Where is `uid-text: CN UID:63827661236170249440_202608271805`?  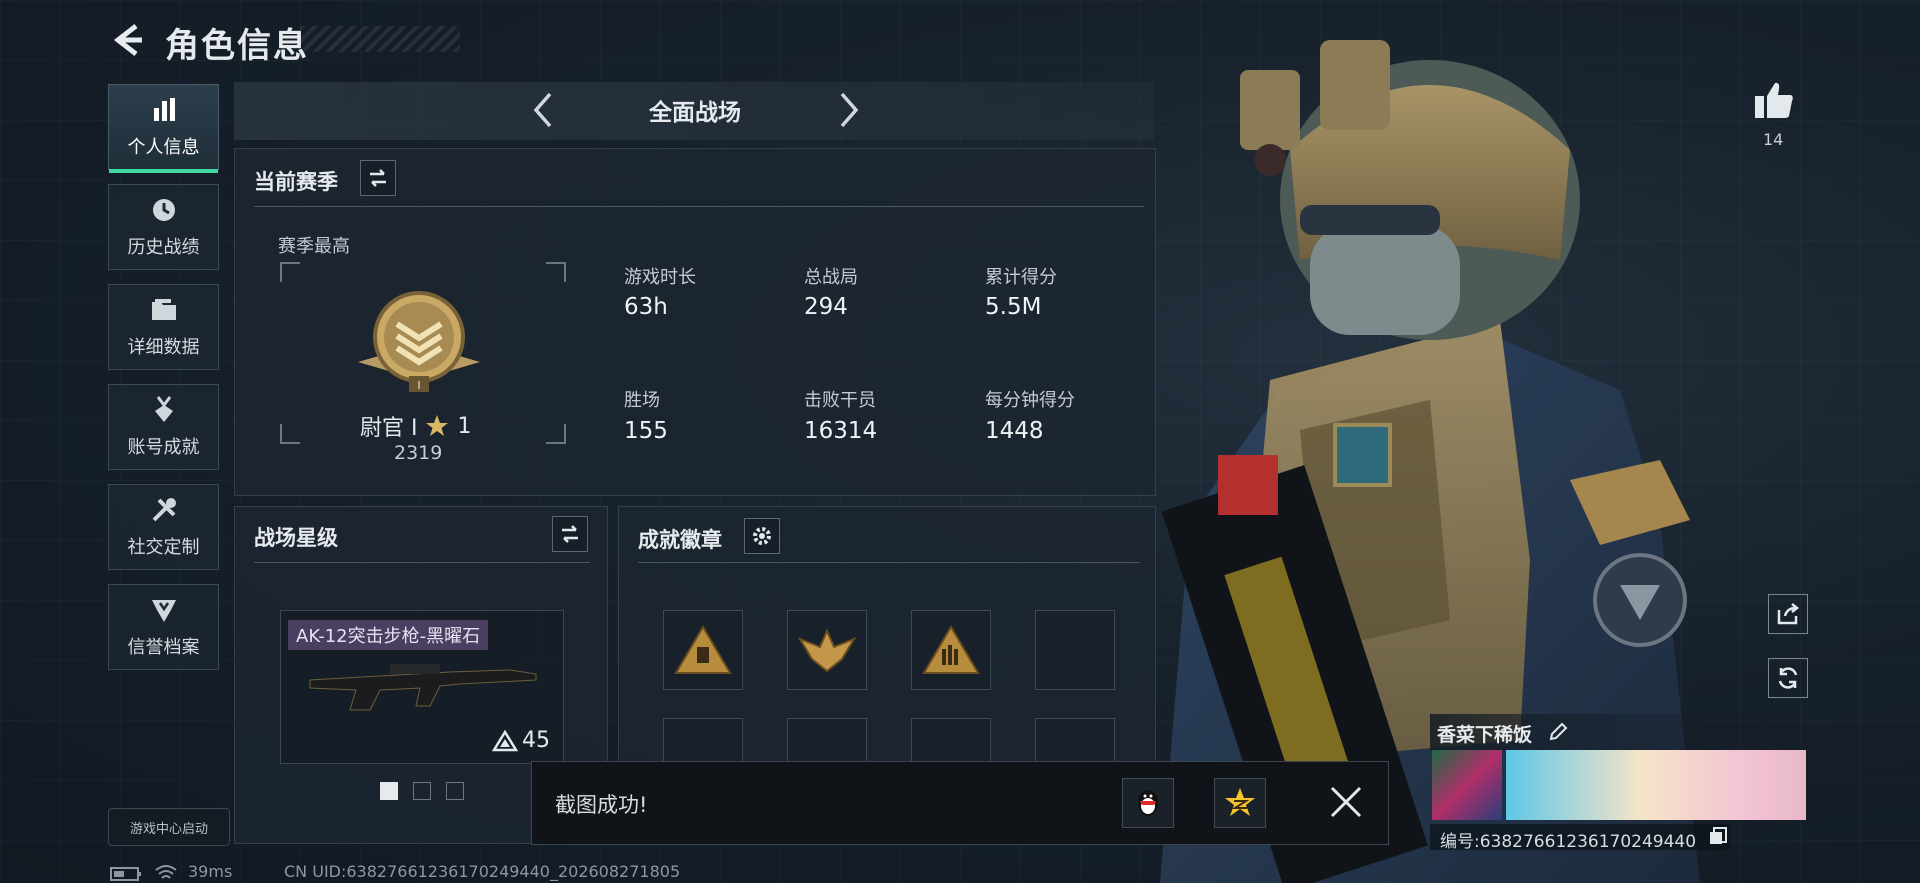
uid-text: CN UID:63827661236170249440_202608271805 is located at coordinates (482, 871).